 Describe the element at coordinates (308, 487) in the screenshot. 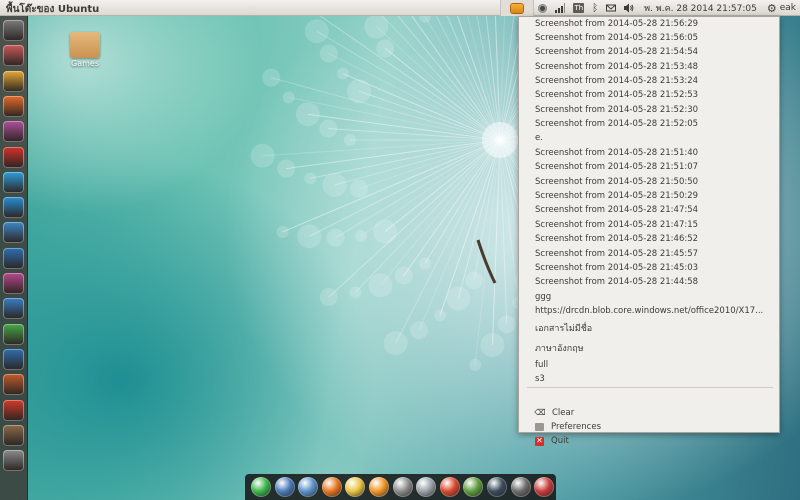

I see `mail-icon` at that location.